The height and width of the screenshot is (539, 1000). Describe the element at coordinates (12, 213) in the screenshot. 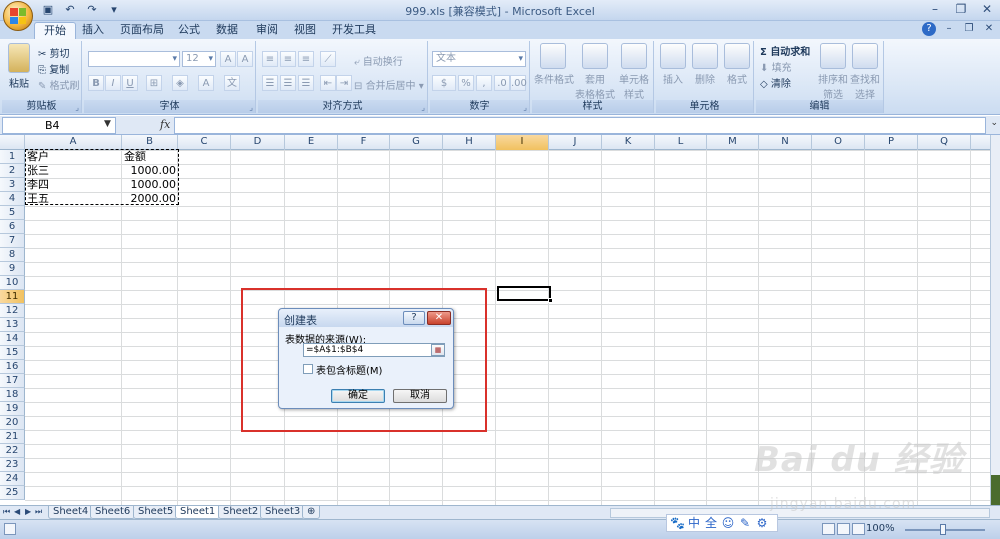

I see `row-header-5: 5` at that location.